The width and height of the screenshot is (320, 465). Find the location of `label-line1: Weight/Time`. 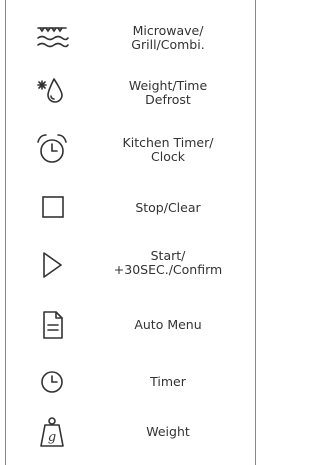

label-line1: Weight/Time is located at coordinates (168, 85).